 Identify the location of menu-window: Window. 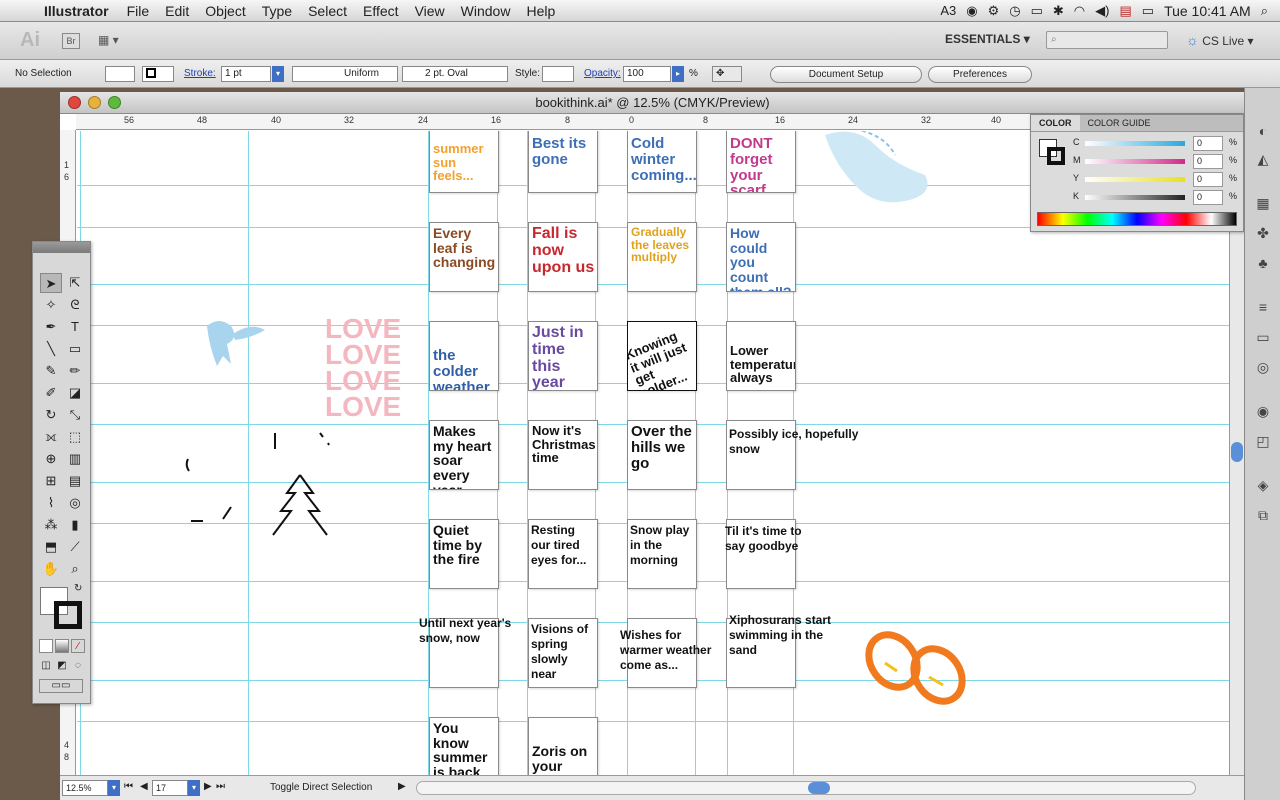
(486, 11).